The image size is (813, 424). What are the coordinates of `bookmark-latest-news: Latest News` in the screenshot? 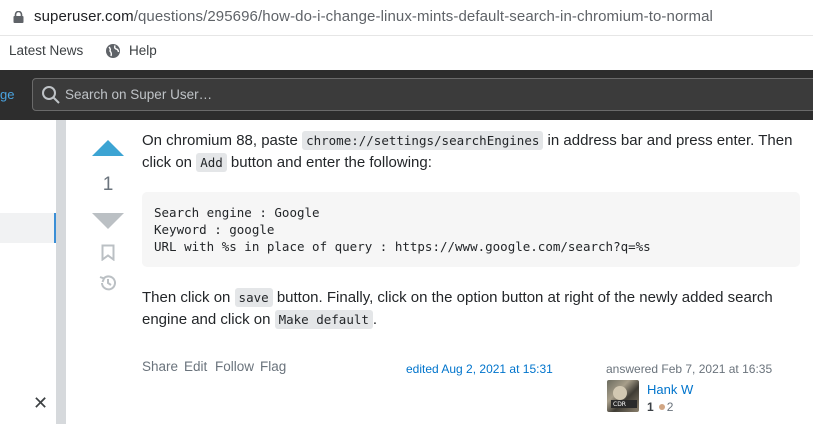 It's located at (46, 50).